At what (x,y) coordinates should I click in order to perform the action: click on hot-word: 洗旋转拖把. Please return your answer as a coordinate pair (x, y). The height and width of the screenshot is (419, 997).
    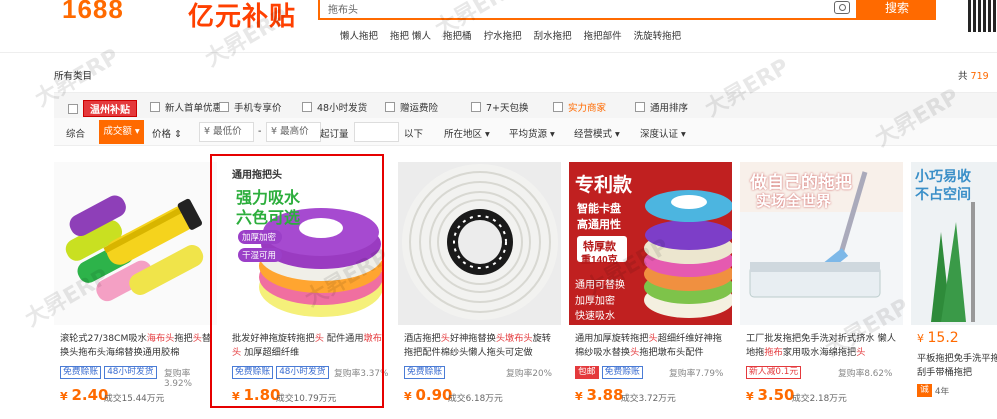
    Looking at the image, I should click on (658, 35).